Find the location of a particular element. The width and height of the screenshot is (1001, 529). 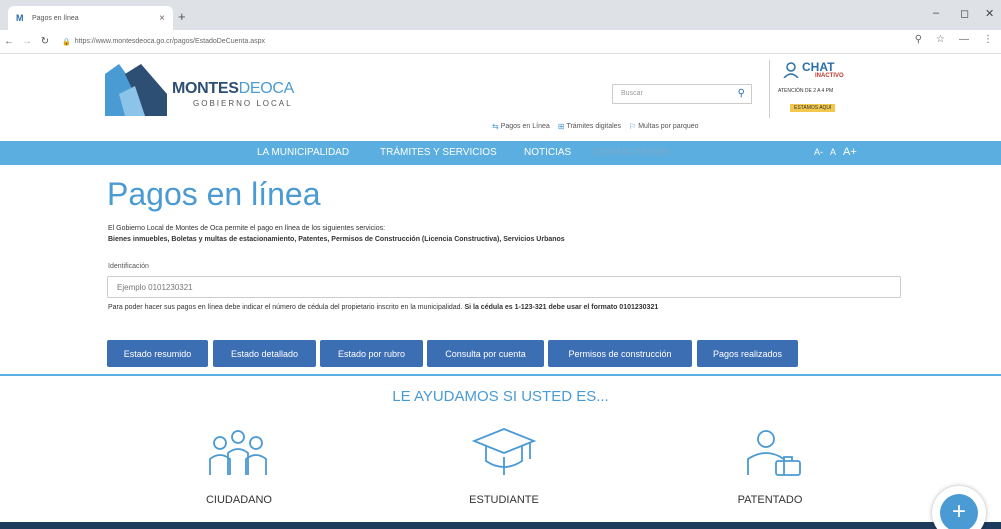

patentado-label: PATENTADO is located at coordinates (770, 500).